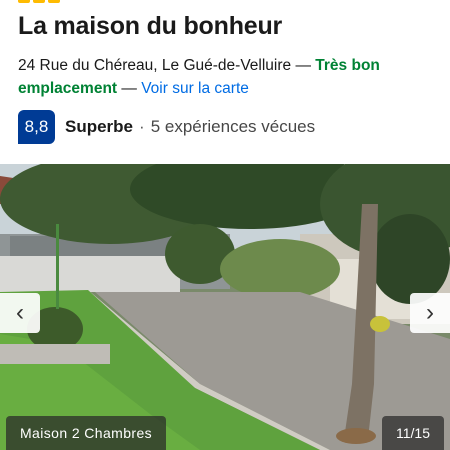  I want to click on map-link: Voir sur la carte, so click(195, 88).